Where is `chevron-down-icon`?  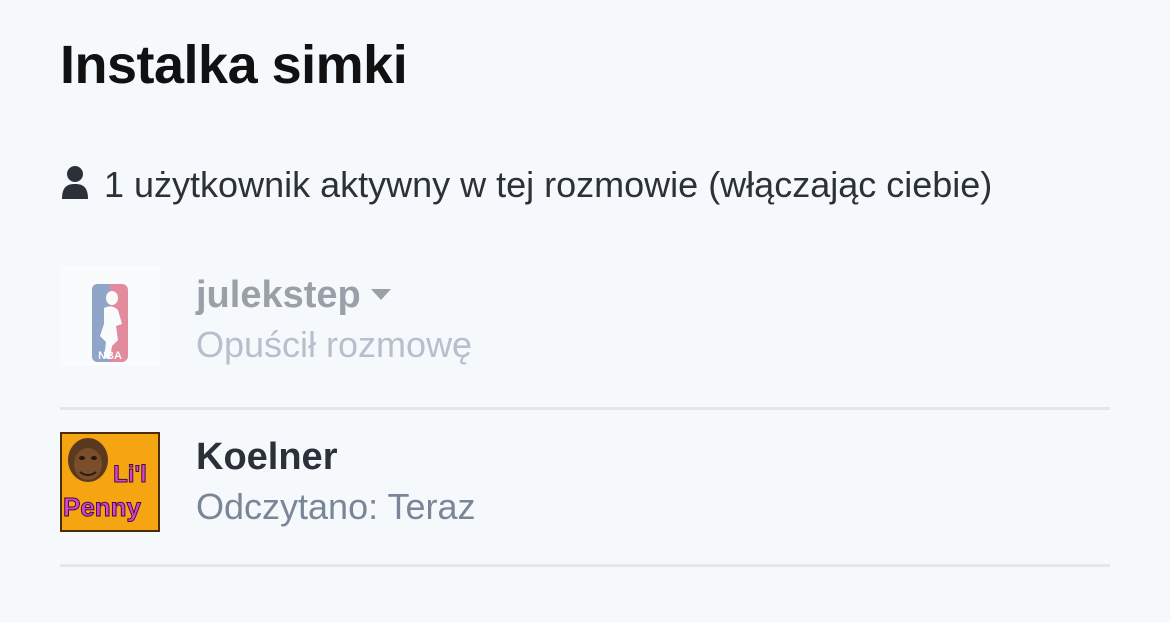 chevron-down-icon is located at coordinates (380, 294).